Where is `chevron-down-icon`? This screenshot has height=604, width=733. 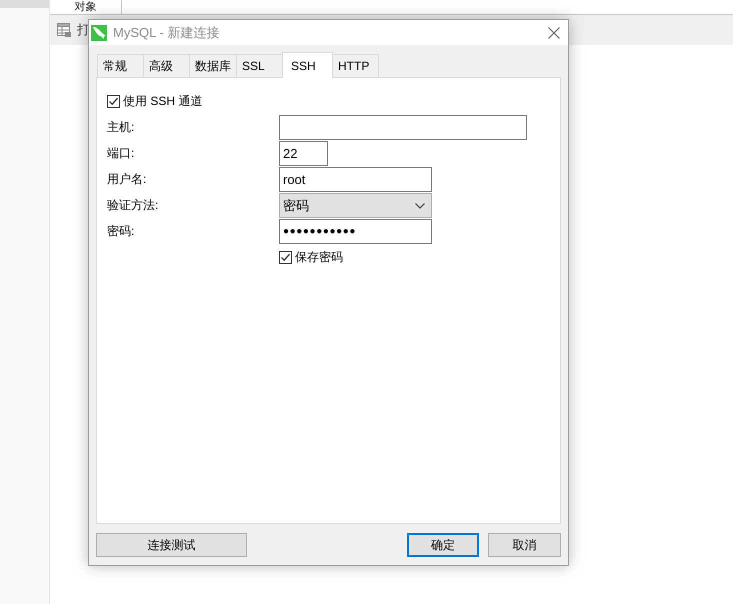 chevron-down-icon is located at coordinates (420, 205).